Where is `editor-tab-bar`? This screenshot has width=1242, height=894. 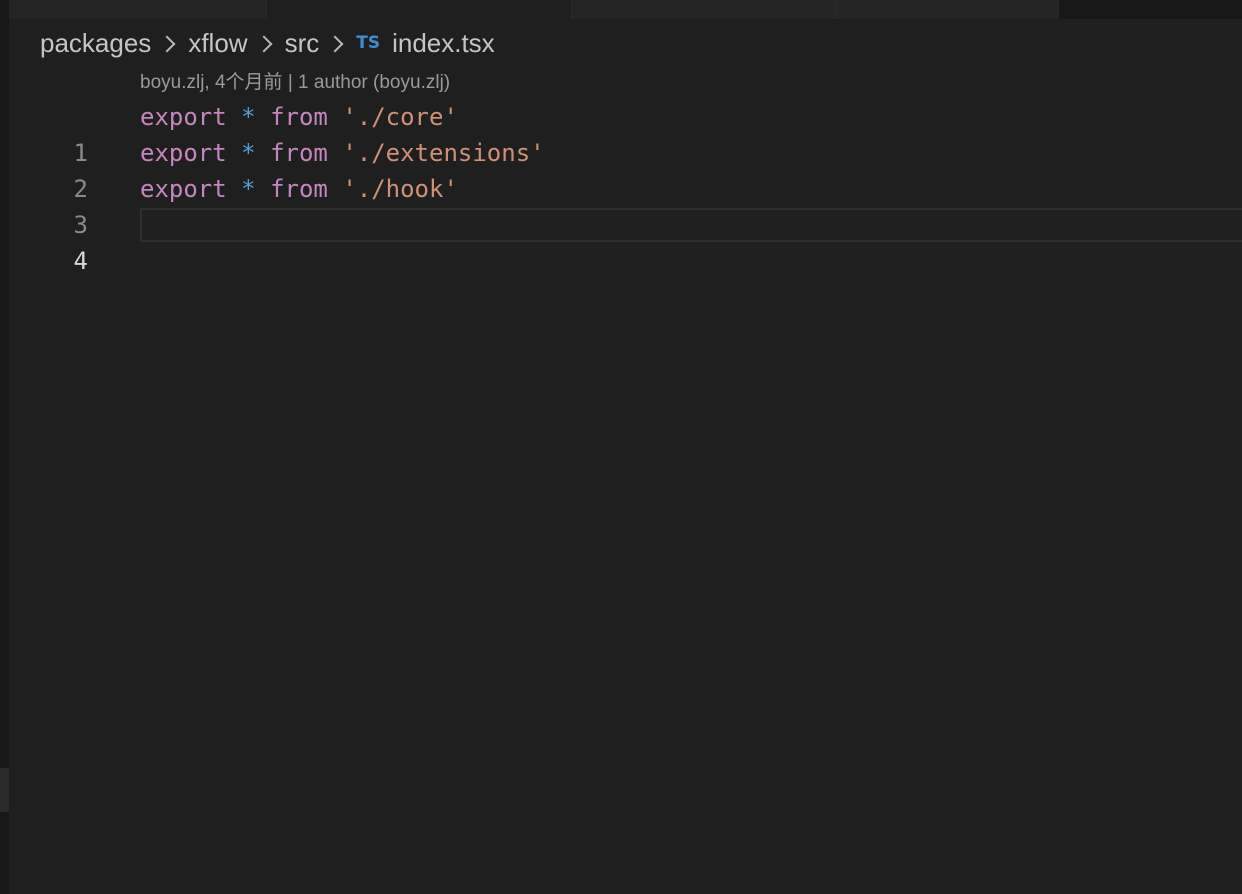 editor-tab-bar is located at coordinates (625, 9).